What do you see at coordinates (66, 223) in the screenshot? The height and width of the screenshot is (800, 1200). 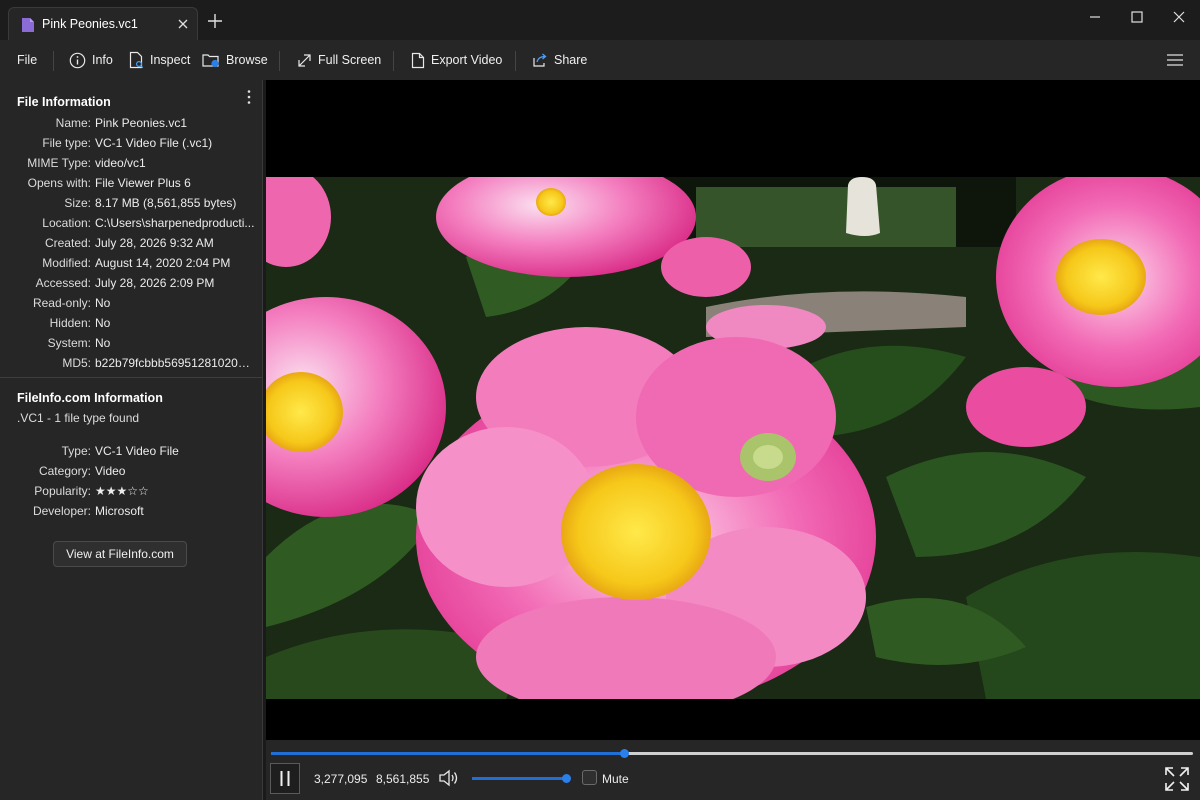 I see `info-label: Location:` at bounding box center [66, 223].